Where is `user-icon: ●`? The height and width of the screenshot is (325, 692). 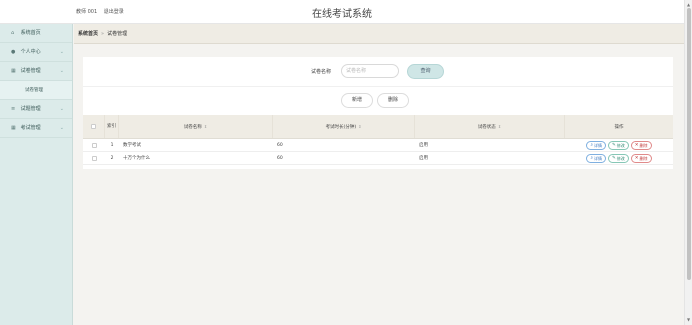 user-icon: ● is located at coordinates (13, 52).